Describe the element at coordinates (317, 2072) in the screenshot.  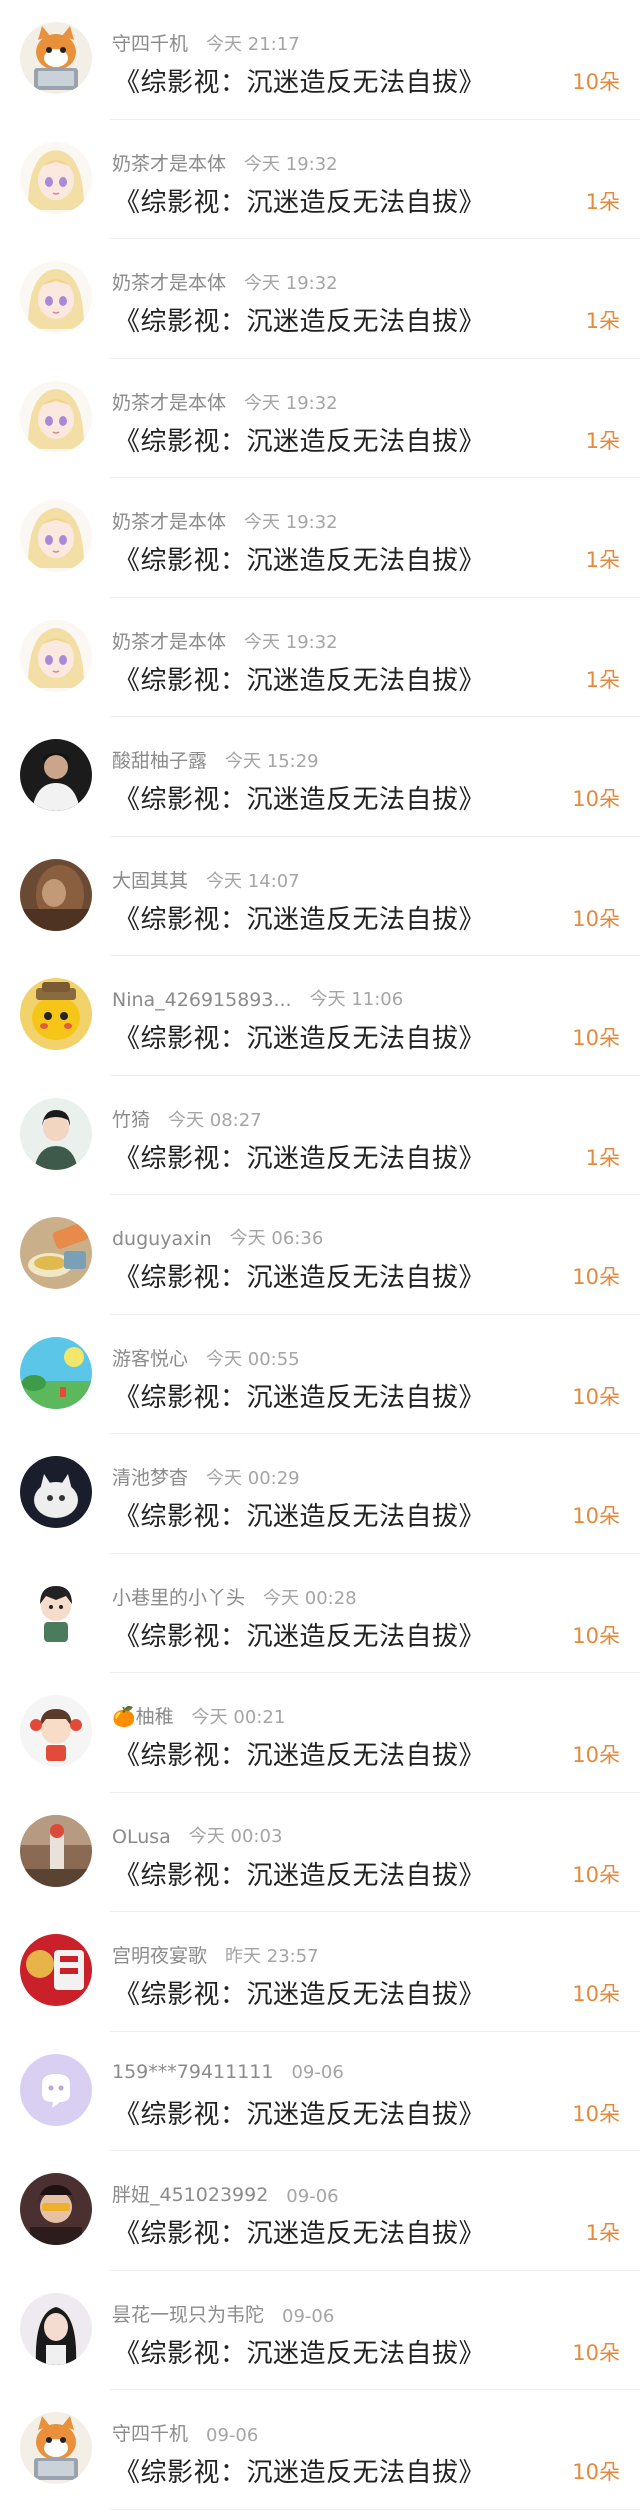
I see `timestamp: 09-06` at that location.